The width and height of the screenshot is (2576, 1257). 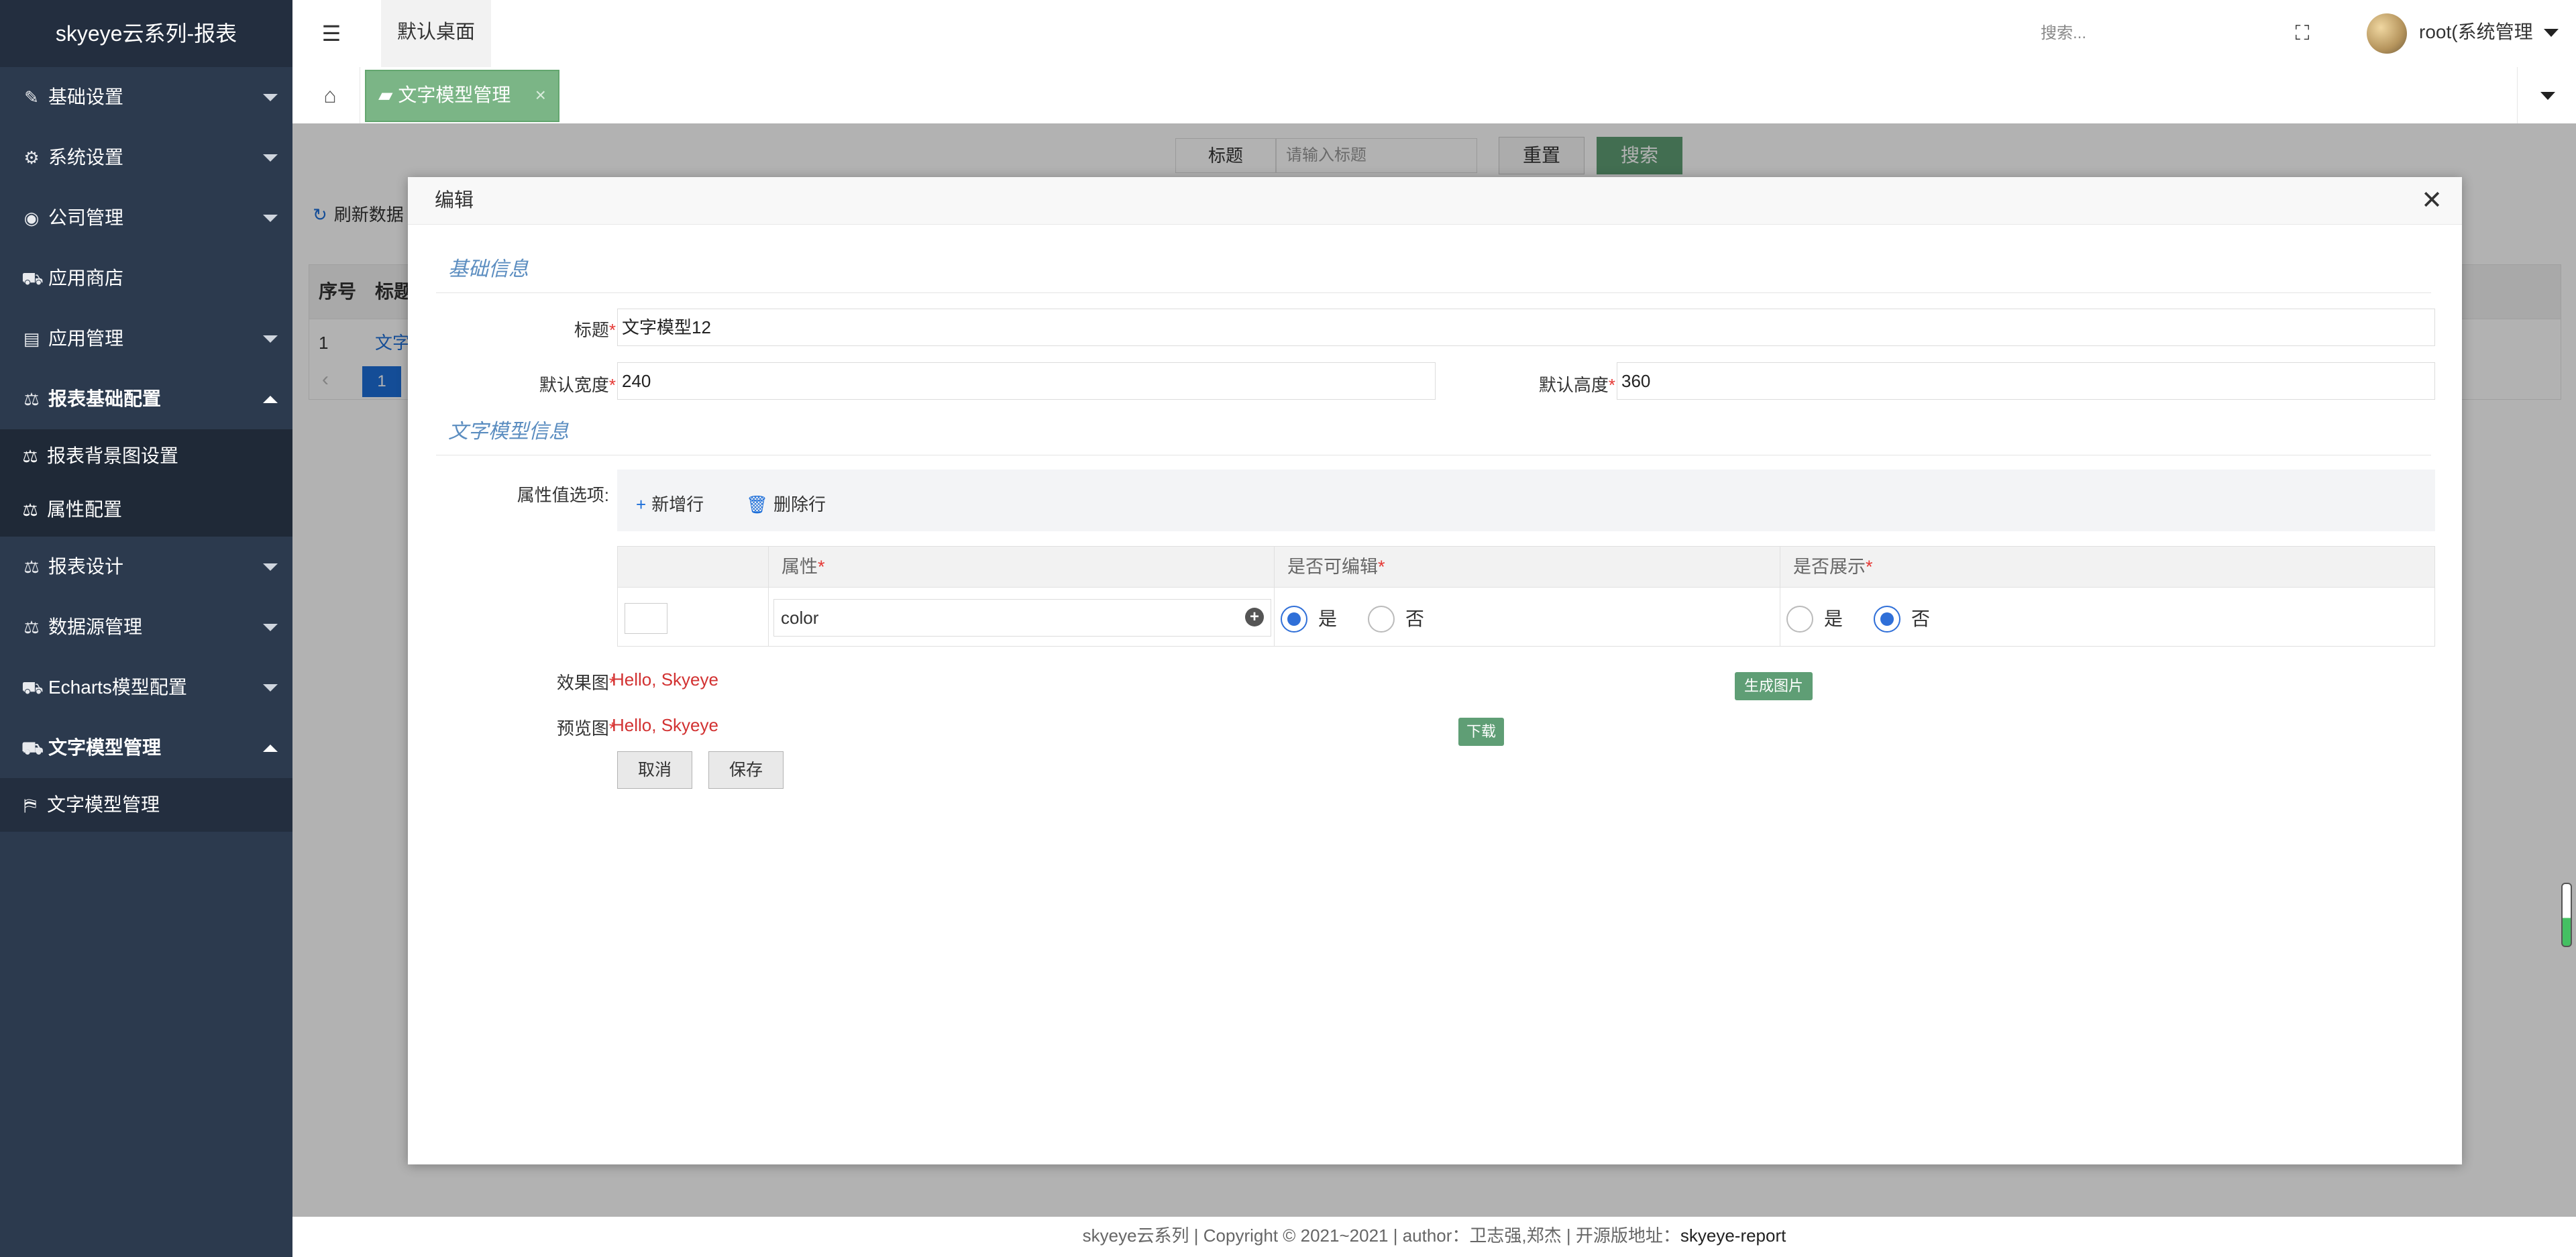 I want to click on avatar, so click(x=2387, y=33).